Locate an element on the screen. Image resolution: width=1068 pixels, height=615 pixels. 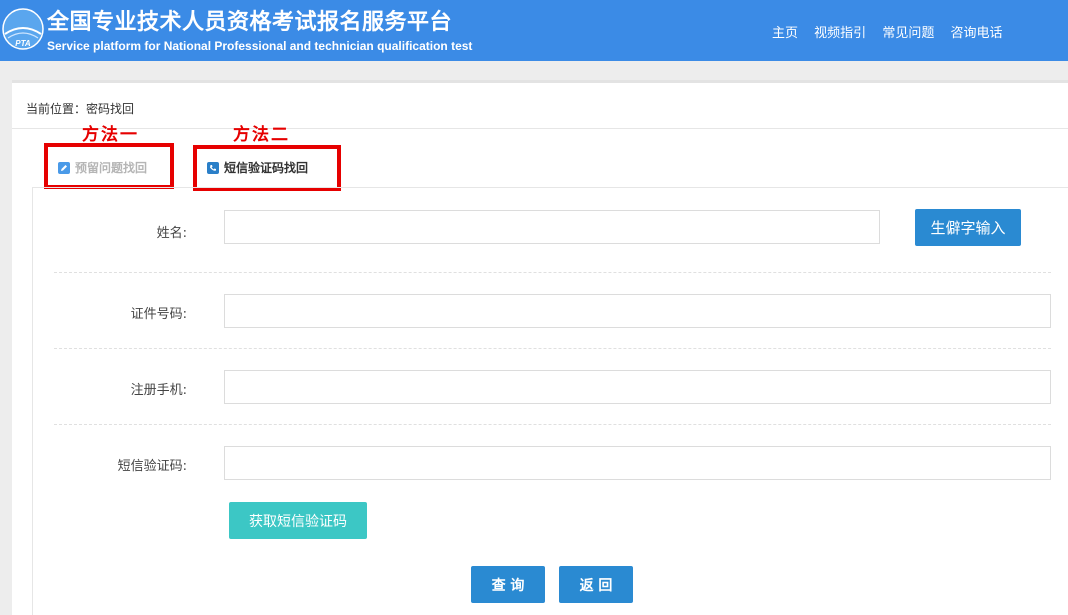
tab-sms-code: 短信验证码找回 is located at coordinates (257, 167).